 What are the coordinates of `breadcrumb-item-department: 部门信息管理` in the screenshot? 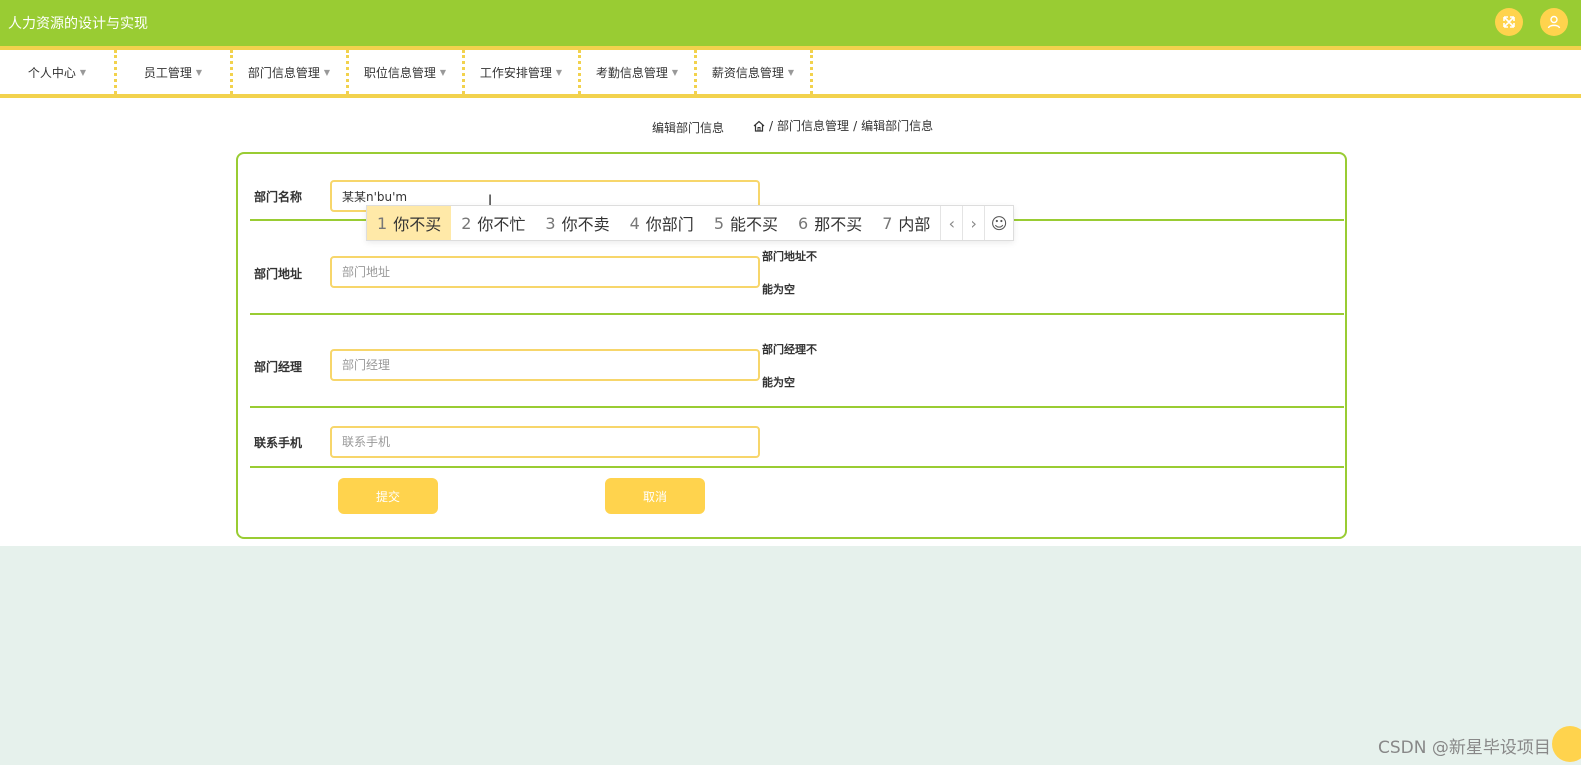 It's located at (813, 125).